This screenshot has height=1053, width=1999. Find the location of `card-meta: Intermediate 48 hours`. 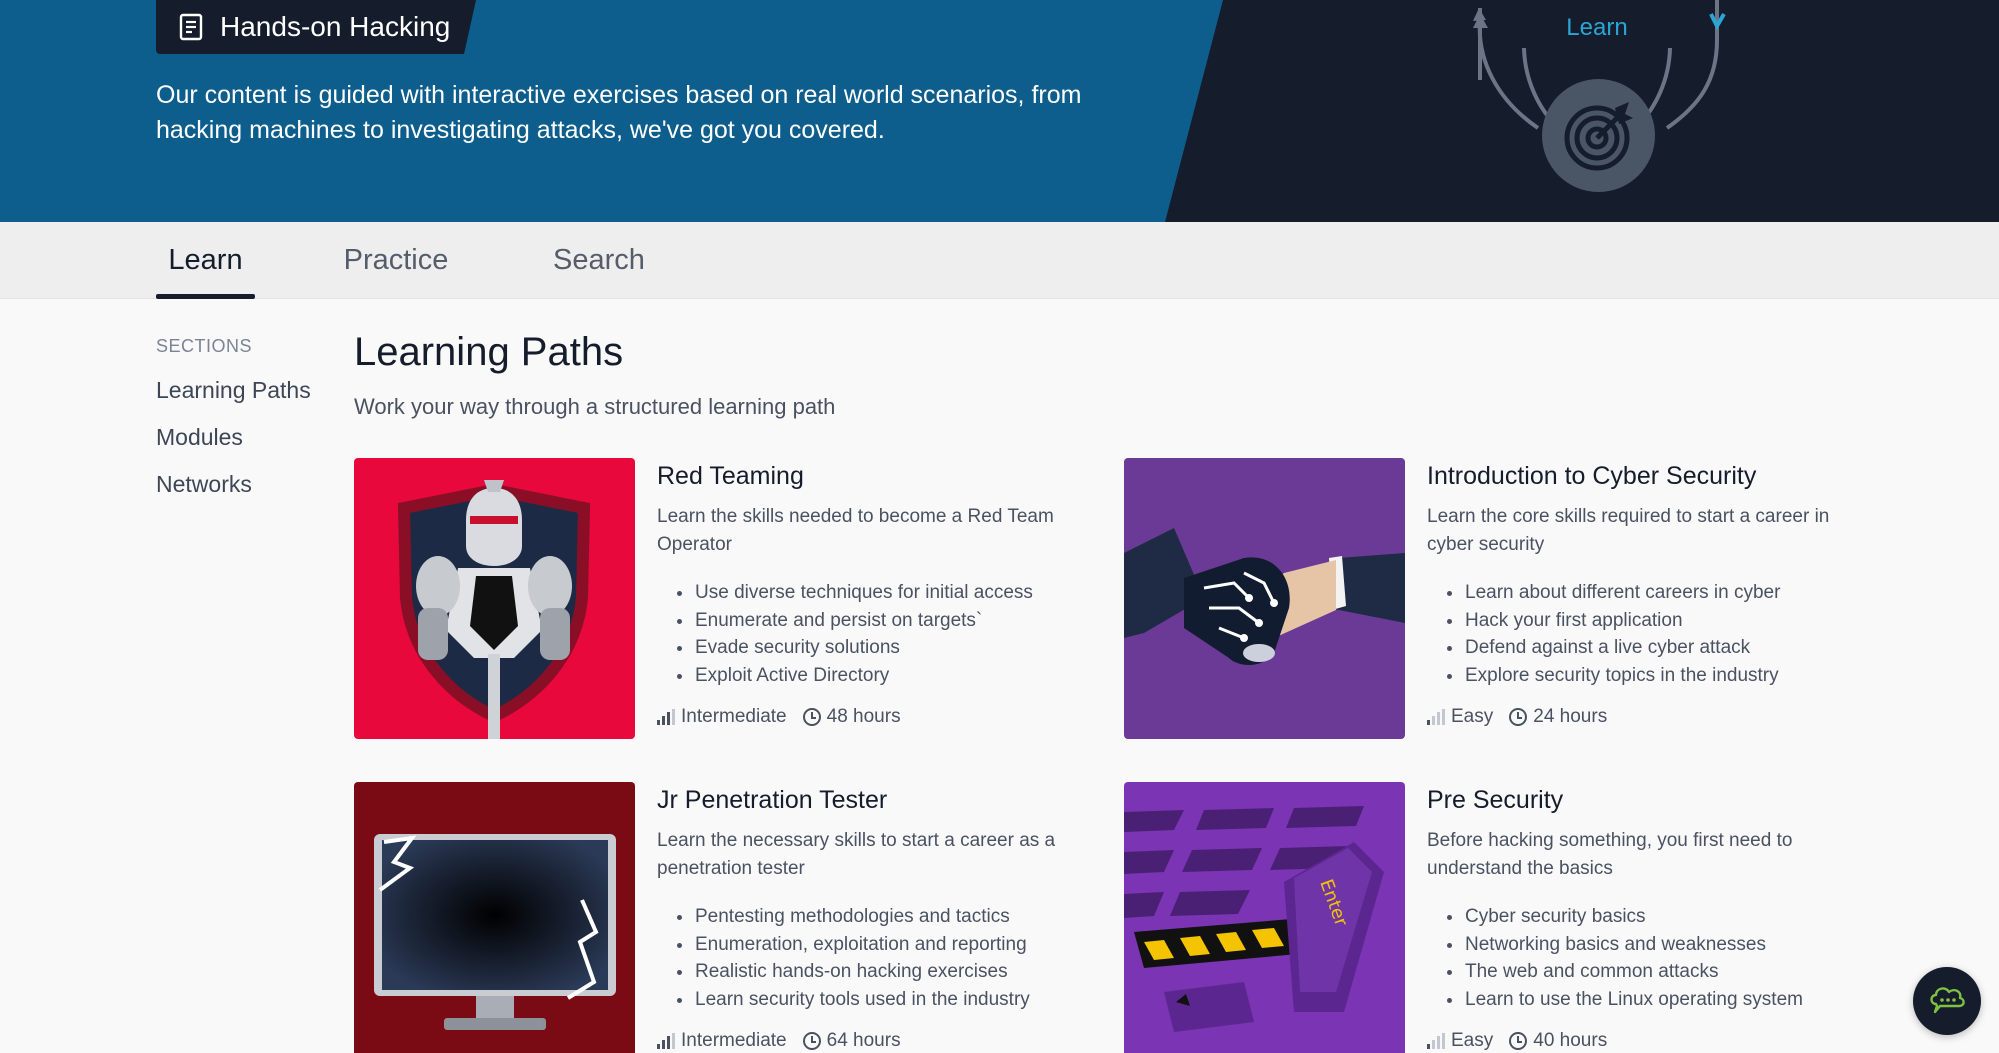

card-meta: Intermediate 48 hours is located at coordinates (877, 717).